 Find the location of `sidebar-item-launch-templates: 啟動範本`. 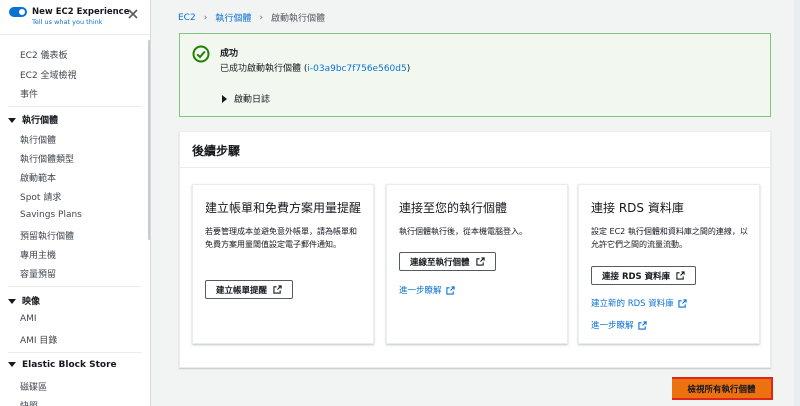

sidebar-item-launch-templates: 啟動範本 is located at coordinates (38, 177).